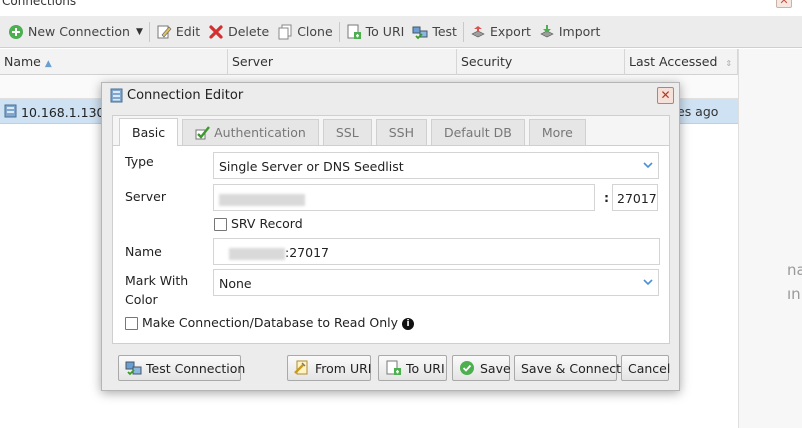 The image size is (802, 428). What do you see at coordinates (149, 132) in the screenshot?
I see `tab-basic: Basic` at bounding box center [149, 132].